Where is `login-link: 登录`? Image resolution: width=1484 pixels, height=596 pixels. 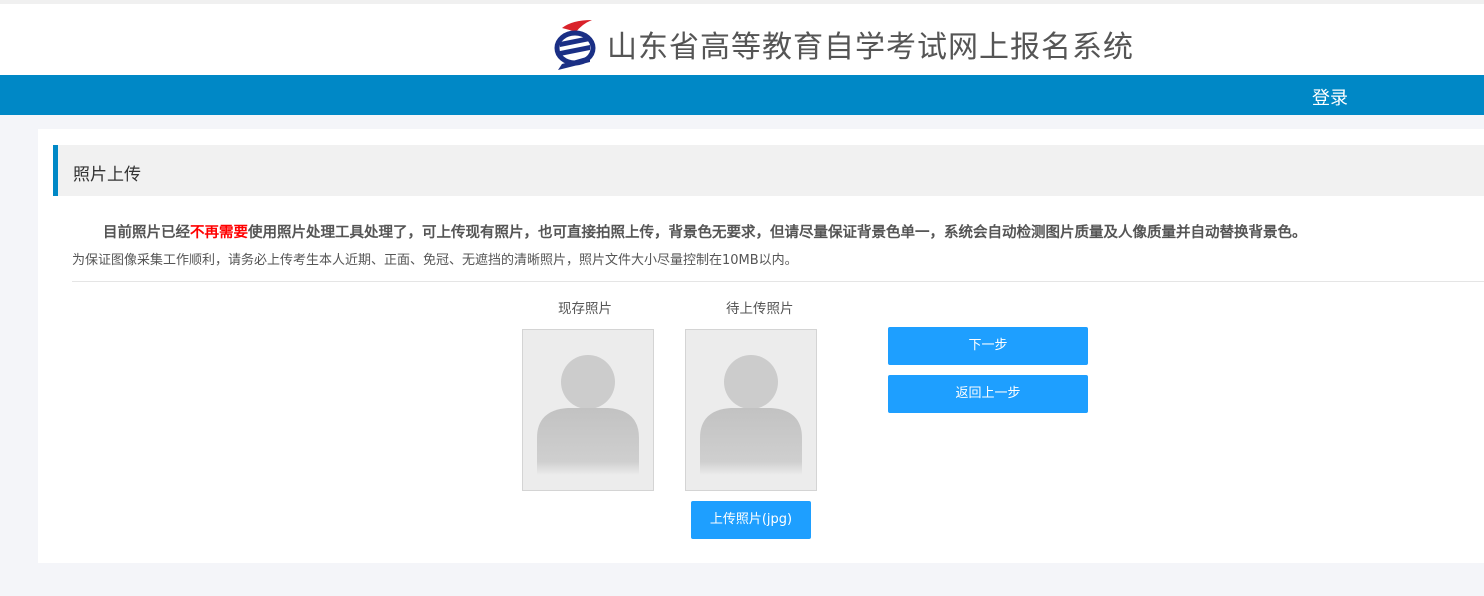 login-link: 登录 is located at coordinates (1330, 97).